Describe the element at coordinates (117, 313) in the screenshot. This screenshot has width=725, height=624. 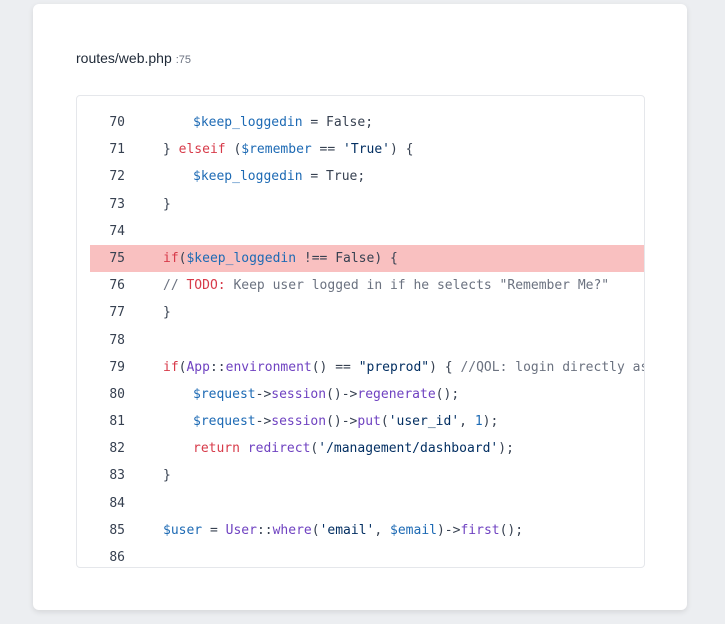
I see `line-number: 77` at that location.